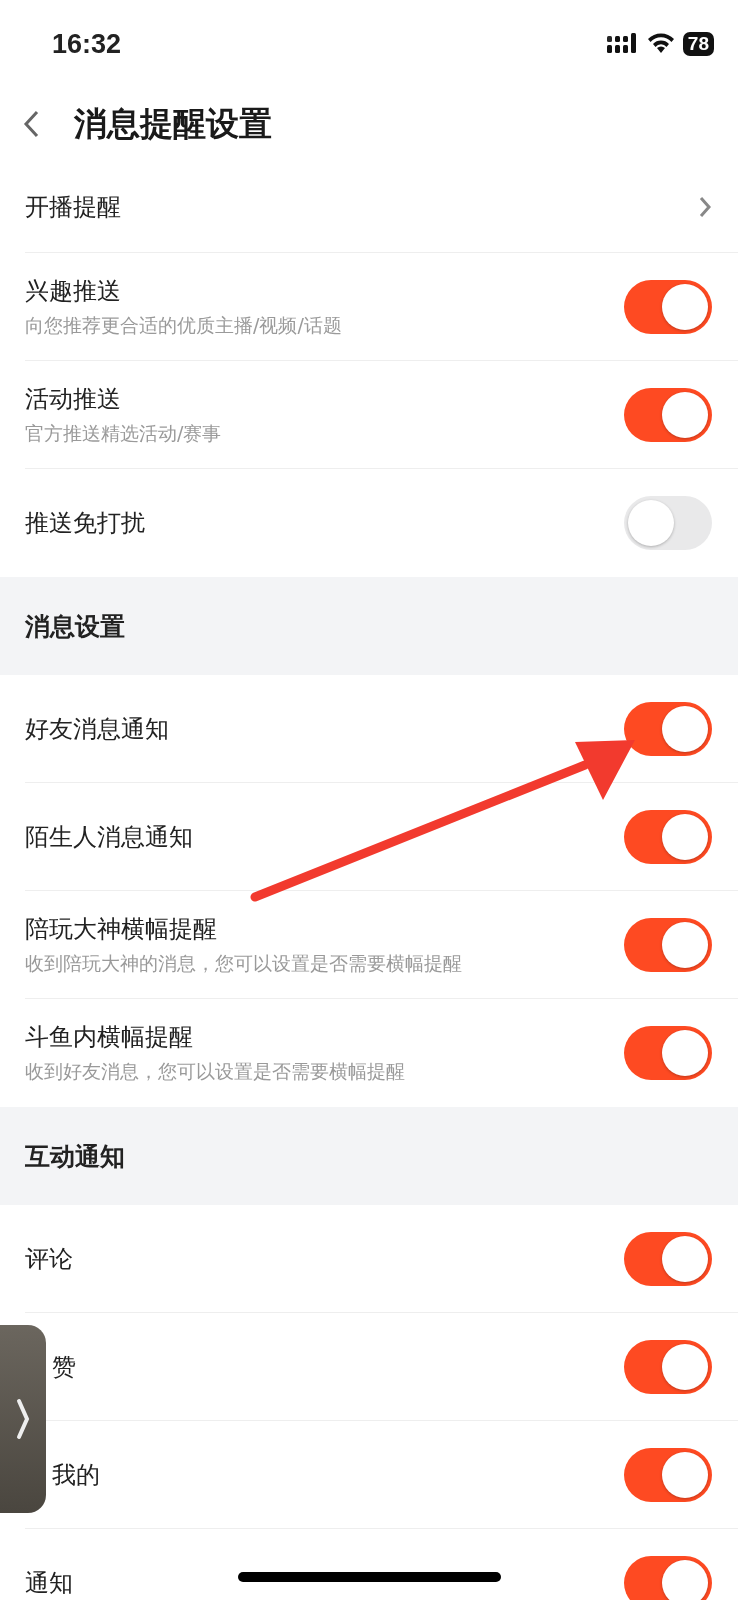 Image resolution: width=738 pixels, height=1600 pixels. What do you see at coordinates (97, 729) in the screenshot?
I see `setting-label: 好友消息通知` at bounding box center [97, 729].